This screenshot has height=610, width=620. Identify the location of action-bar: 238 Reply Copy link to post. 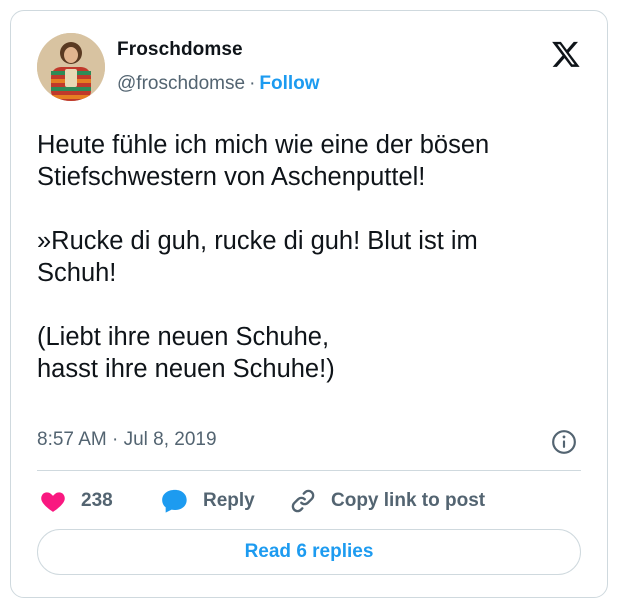
(309, 501).